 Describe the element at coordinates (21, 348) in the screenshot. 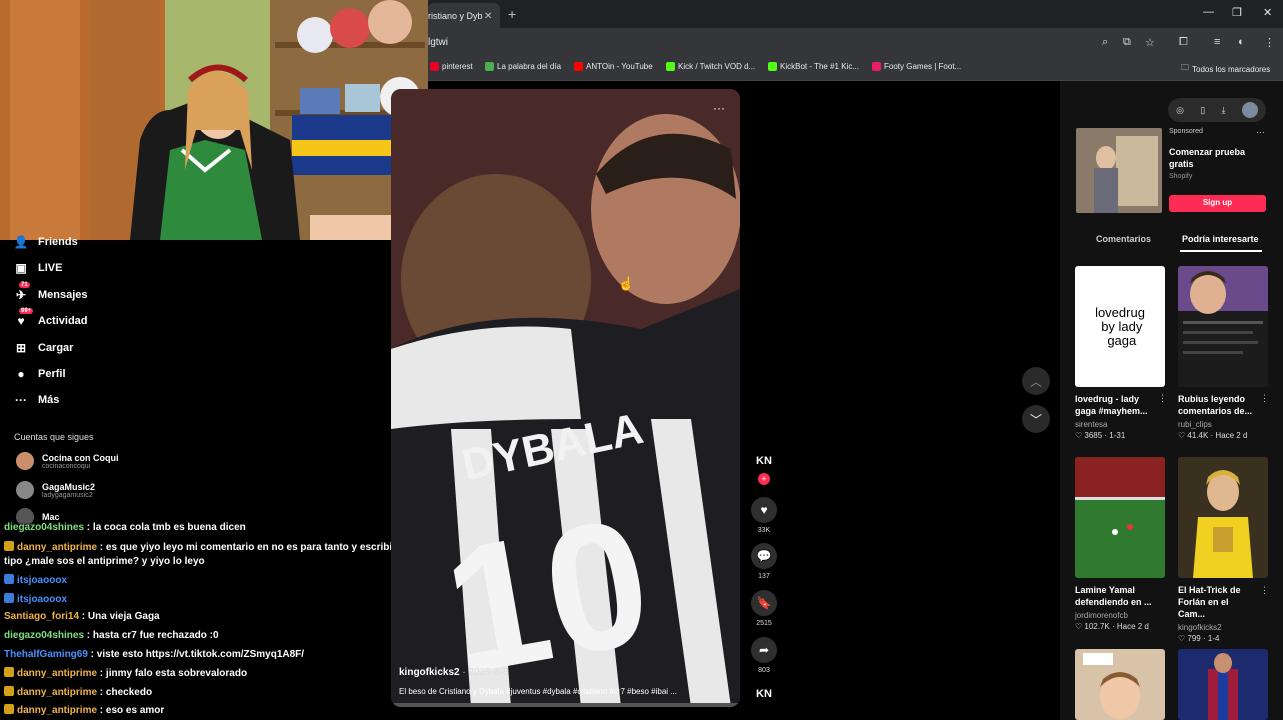

I see `upload-icon: ⊞` at that location.